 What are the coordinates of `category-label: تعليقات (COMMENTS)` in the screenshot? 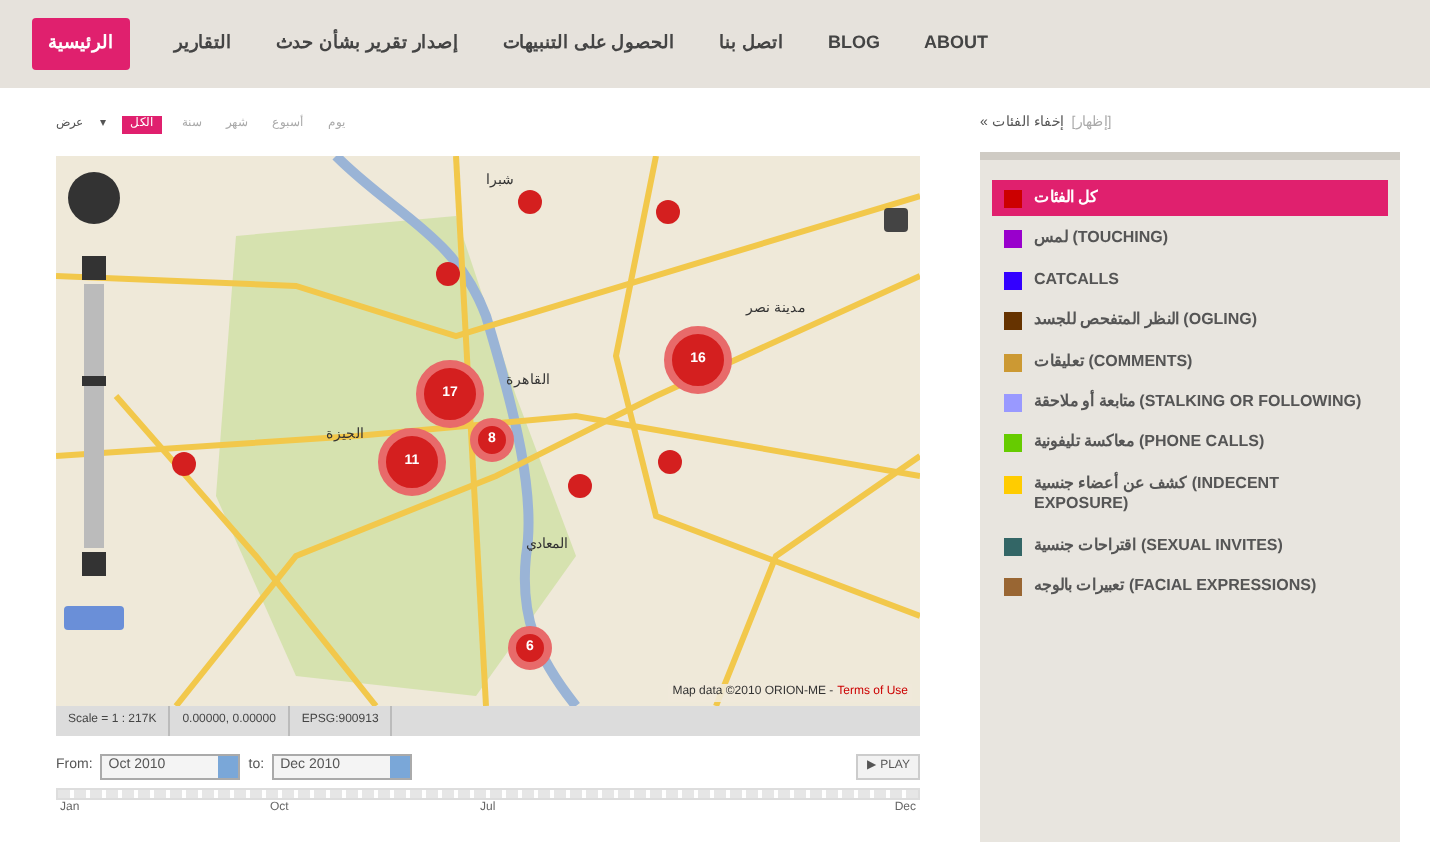 It's located at (1113, 361).